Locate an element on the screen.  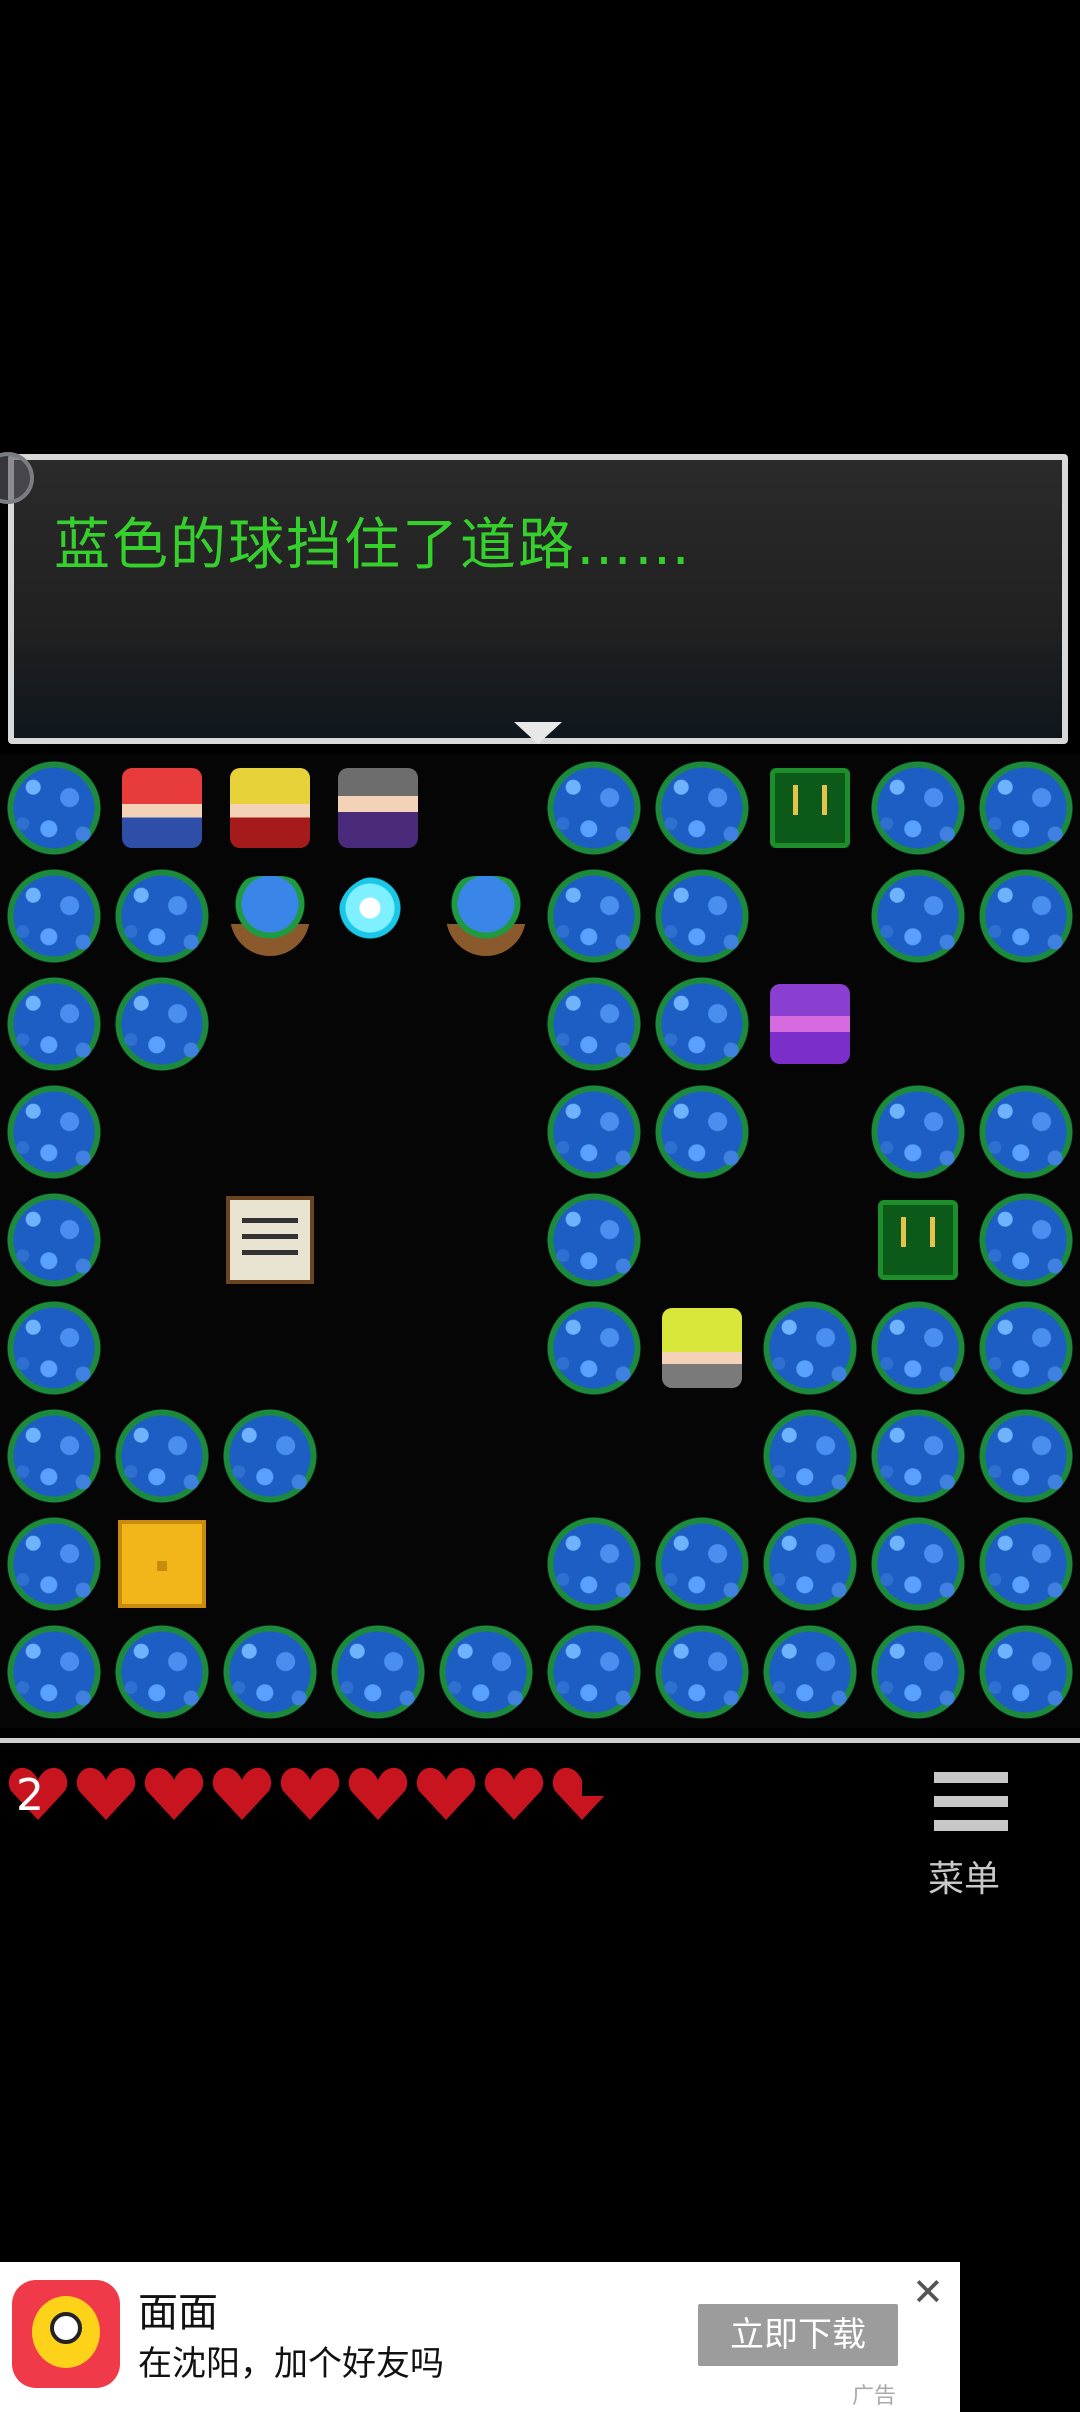
ad-tag: 广告 is located at coordinates (874, 2396).